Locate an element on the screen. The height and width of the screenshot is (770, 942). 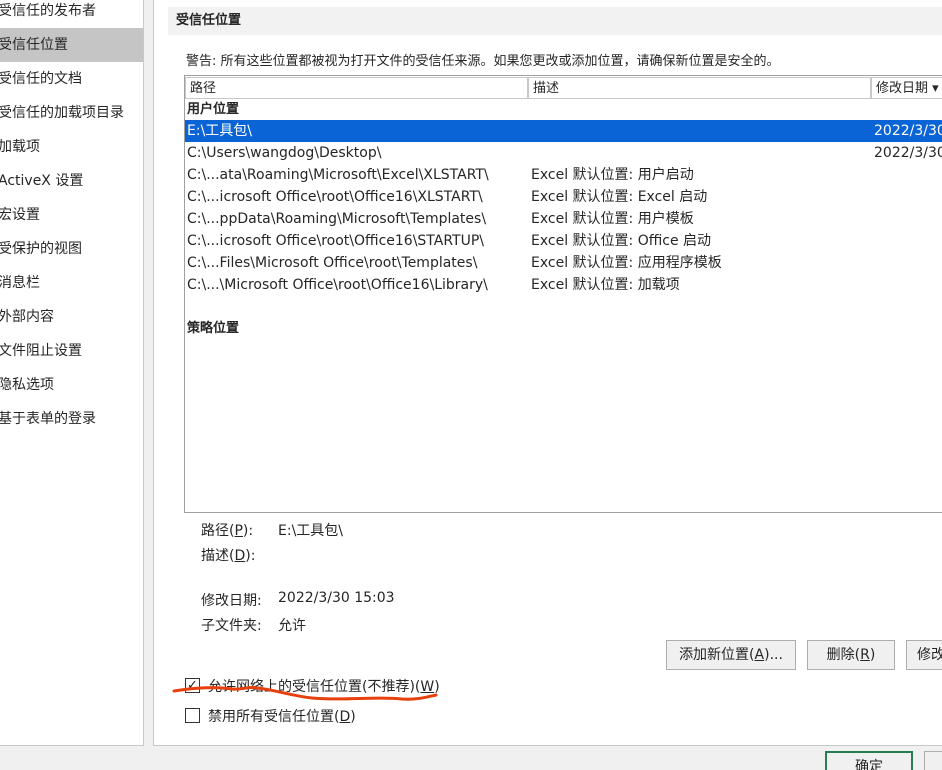
nav-item-macro-settings: 宏设置 is located at coordinates (71, 215).